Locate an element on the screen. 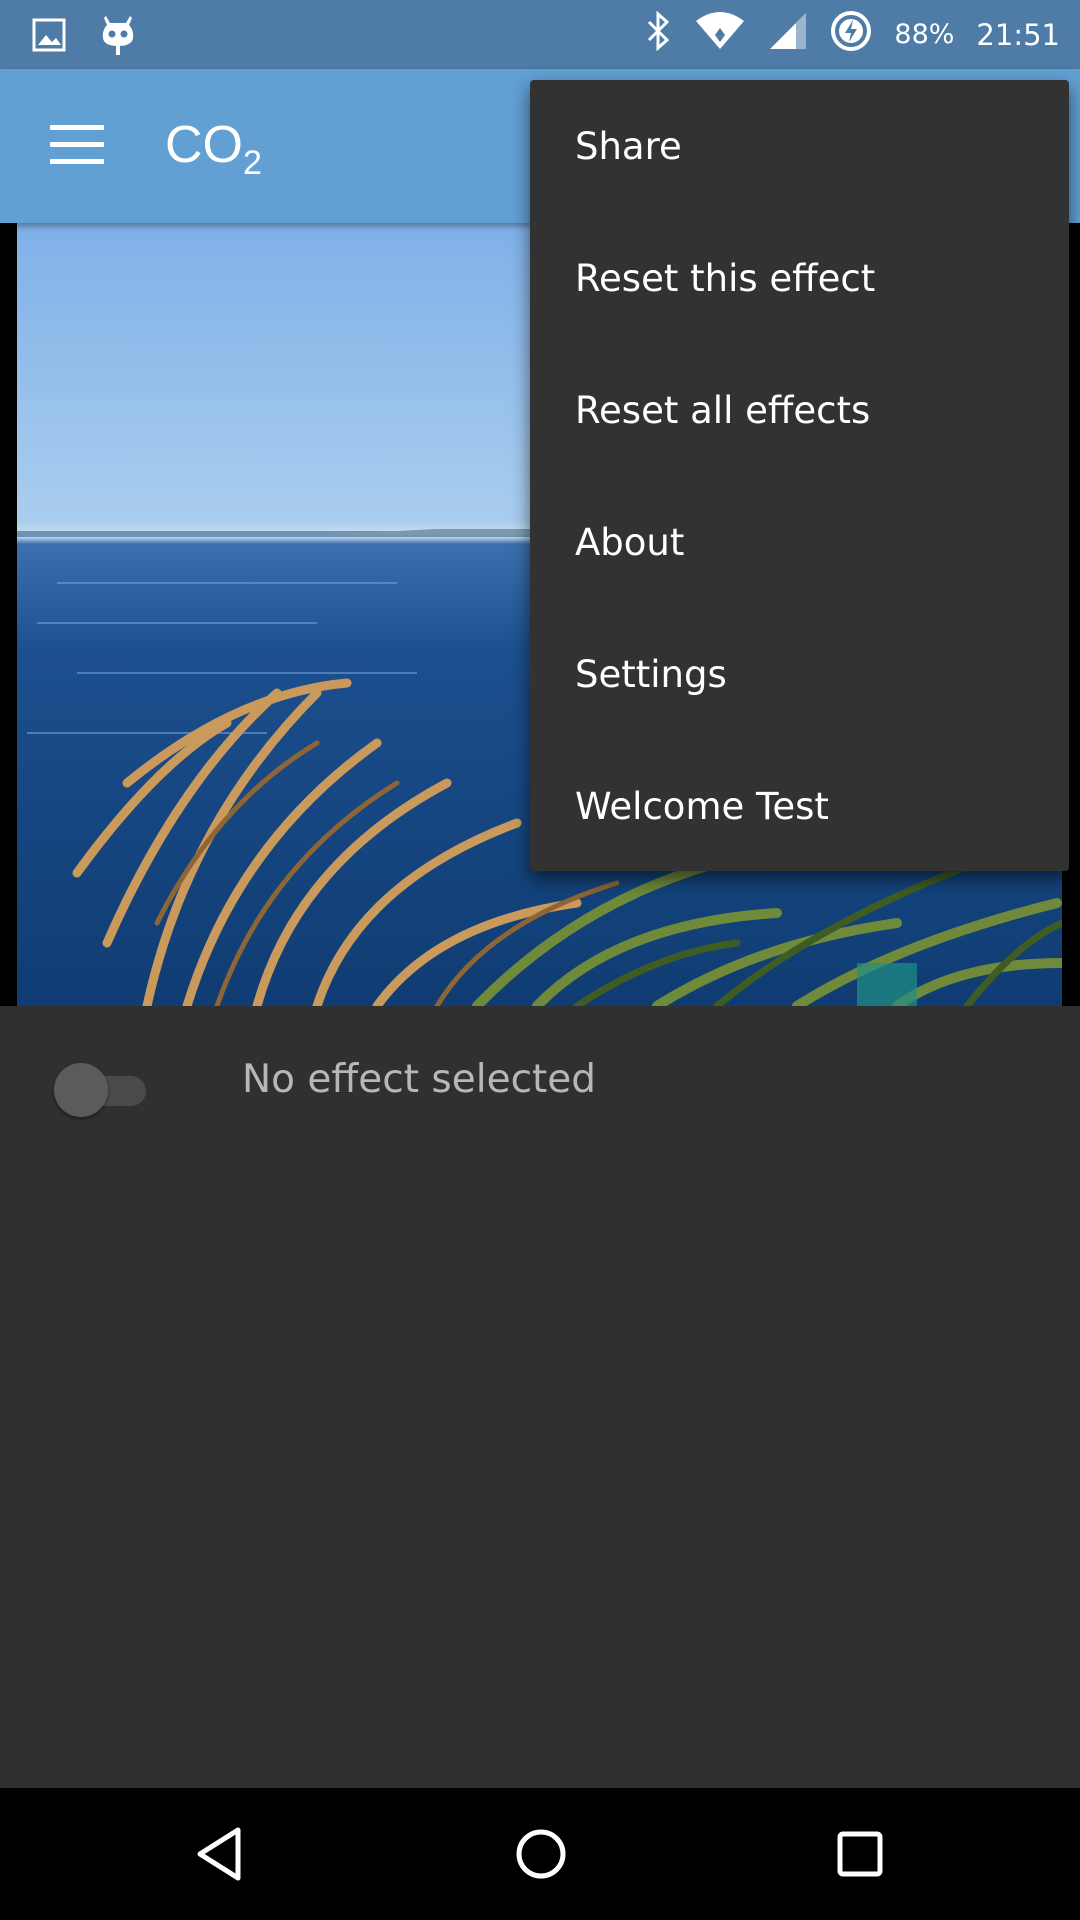 The image size is (1080, 1920). battery-percent: 88% is located at coordinates (924, 34).